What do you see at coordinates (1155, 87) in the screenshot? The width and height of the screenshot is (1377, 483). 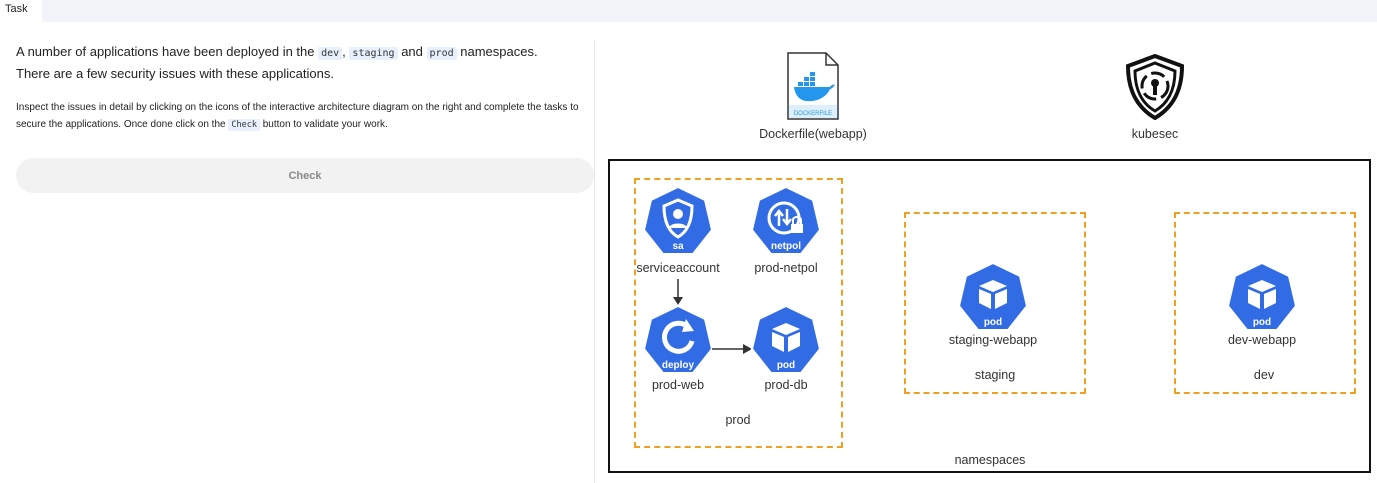 I see `kubesec-shield-icon` at bounding box center [1155, 87].